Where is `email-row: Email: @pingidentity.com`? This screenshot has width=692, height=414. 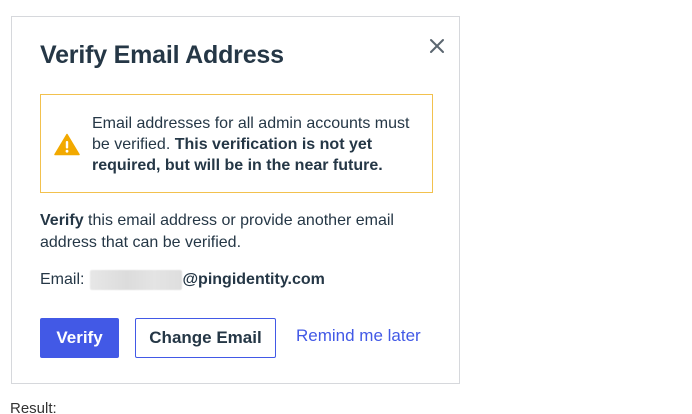 email-row: Email: @pingidentity.com is located at coordinates (182, 280).